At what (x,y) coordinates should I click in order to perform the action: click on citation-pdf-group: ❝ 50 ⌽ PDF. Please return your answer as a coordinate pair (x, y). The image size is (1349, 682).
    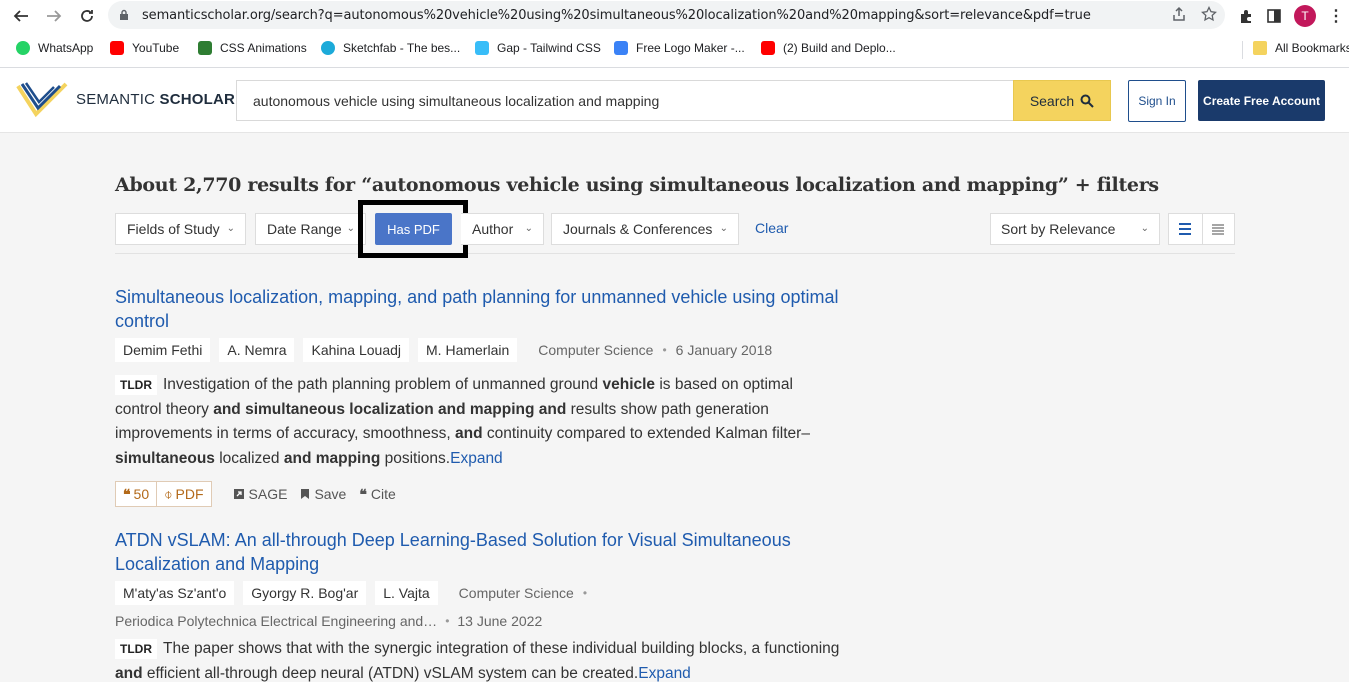
    Looking at the image, I should click on (163, 494).